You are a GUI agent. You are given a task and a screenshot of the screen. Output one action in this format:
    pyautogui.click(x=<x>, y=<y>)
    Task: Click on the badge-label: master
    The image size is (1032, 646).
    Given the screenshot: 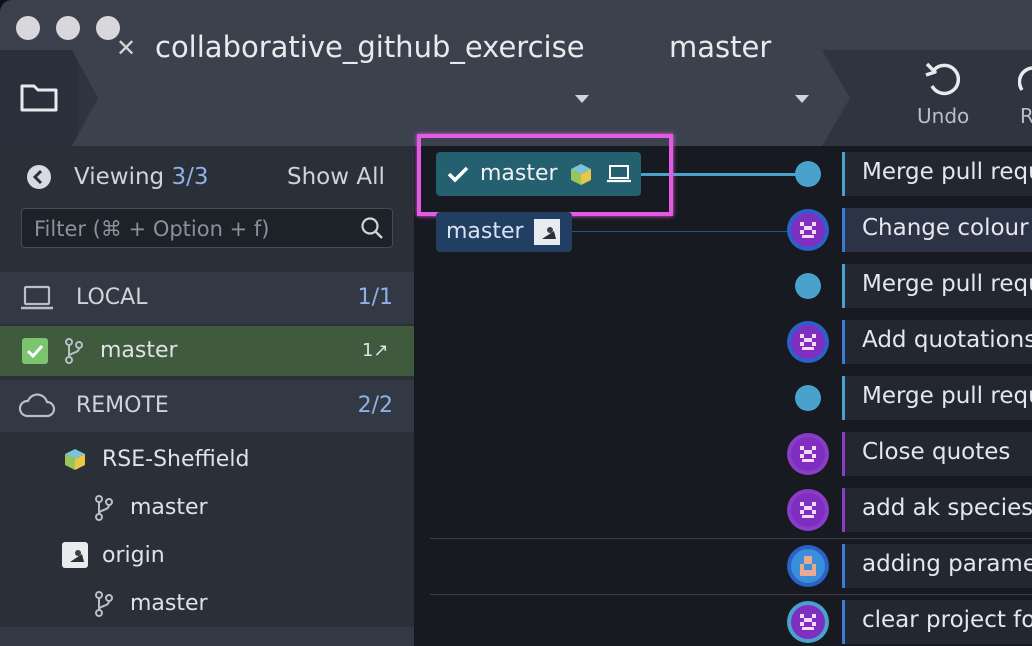 What is the action you would take?
    pyautogui.click(x=485, y=231)
    